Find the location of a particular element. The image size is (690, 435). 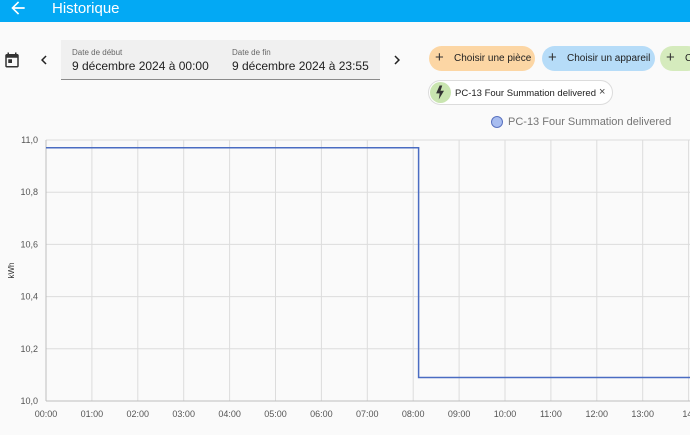

x-tick-label: 10:00 is located at coordinates (505, 414).